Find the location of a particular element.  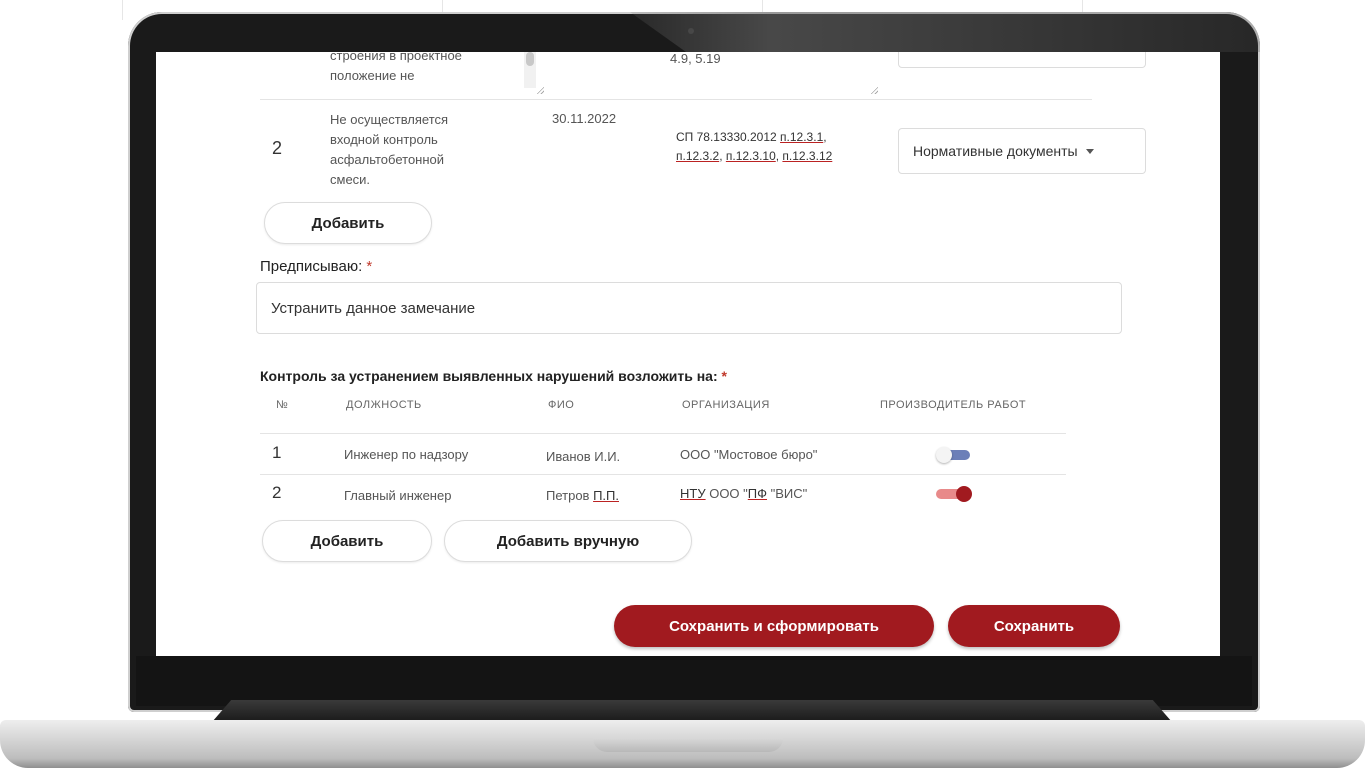

table-row-num: 2 is located at coordinates (277, 492).